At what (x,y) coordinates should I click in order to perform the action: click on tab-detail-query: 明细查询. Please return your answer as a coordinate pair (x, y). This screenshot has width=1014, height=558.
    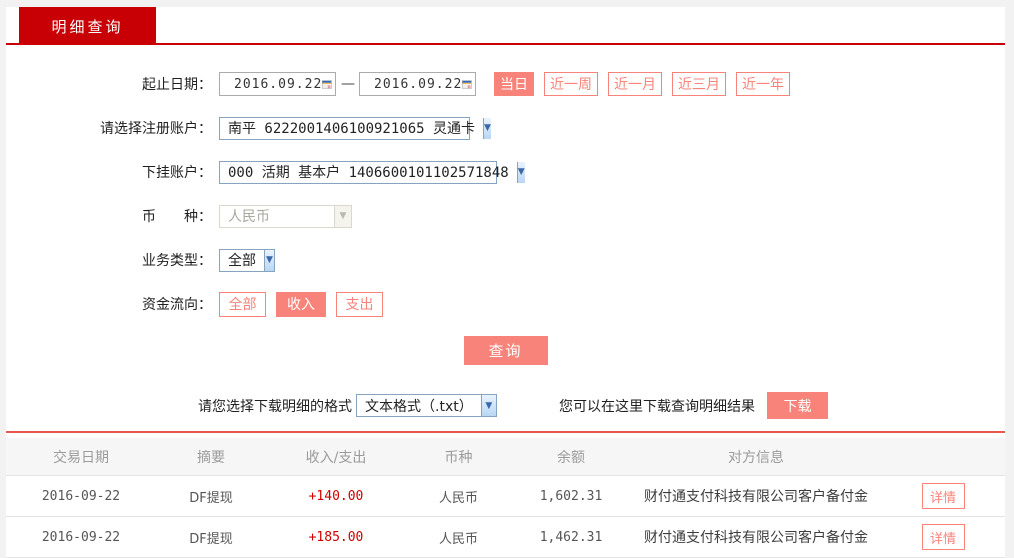
    Looking at the image, I should click on (87, 26).